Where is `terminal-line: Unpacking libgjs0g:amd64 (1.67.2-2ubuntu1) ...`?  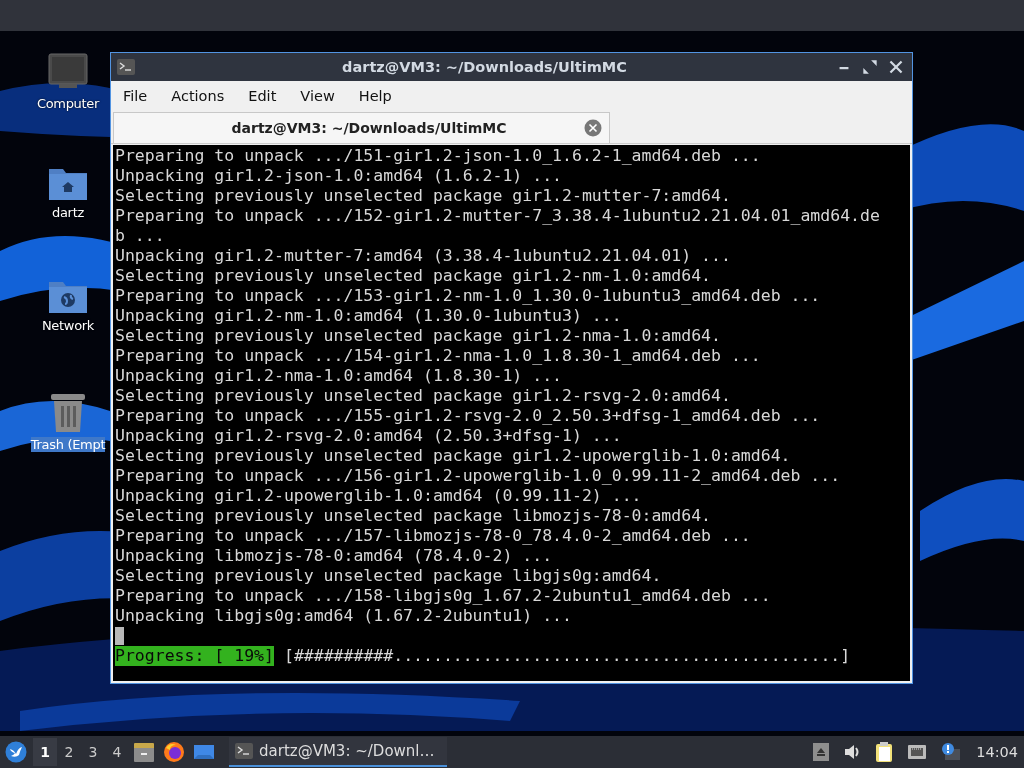
terminal-line: Unpacking libgjs0g:amd64 (1.67.2-2ubuntu1) ... is located at coordinates (343, 616).